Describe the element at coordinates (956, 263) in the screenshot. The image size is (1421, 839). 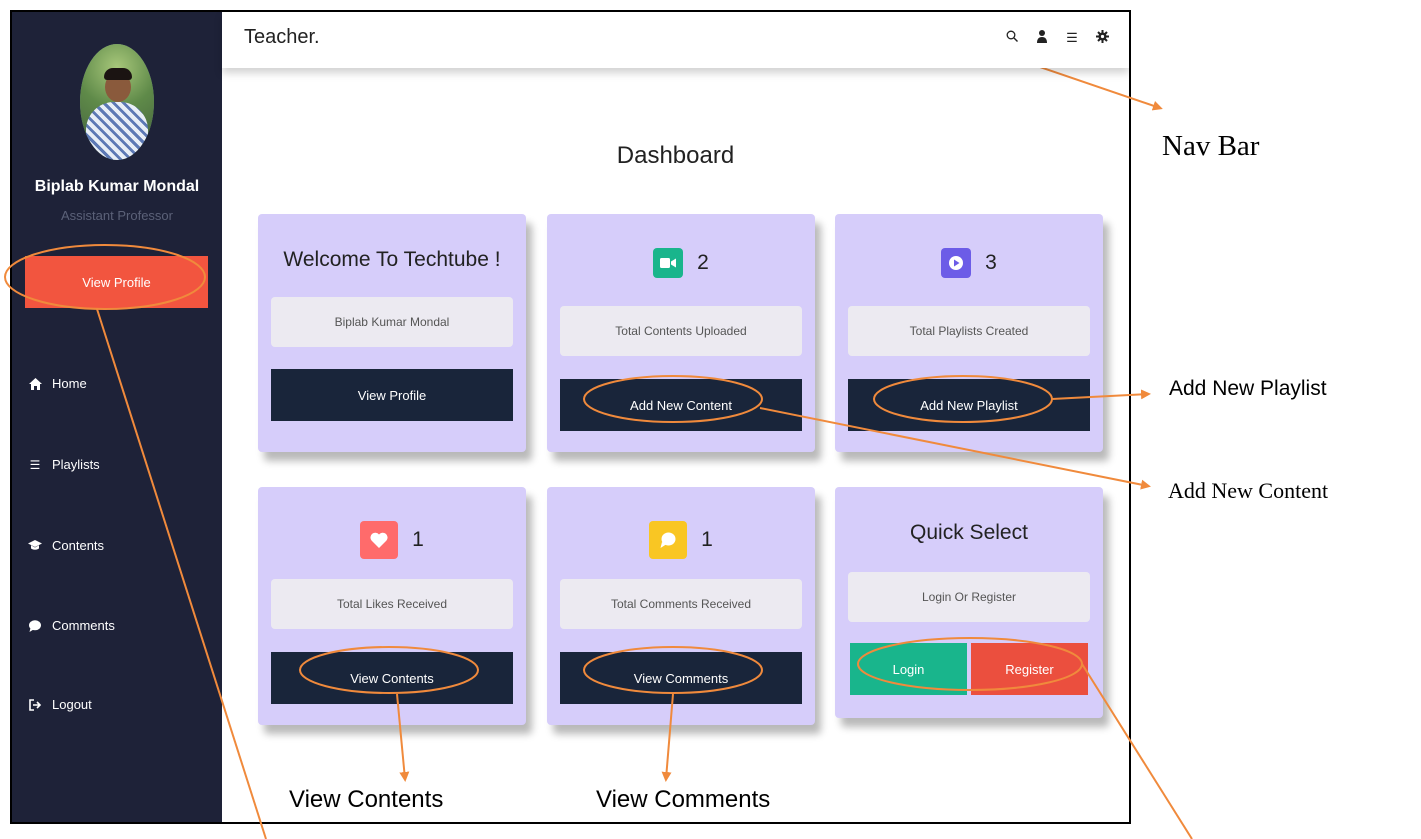
I see `play-icon` at that location.